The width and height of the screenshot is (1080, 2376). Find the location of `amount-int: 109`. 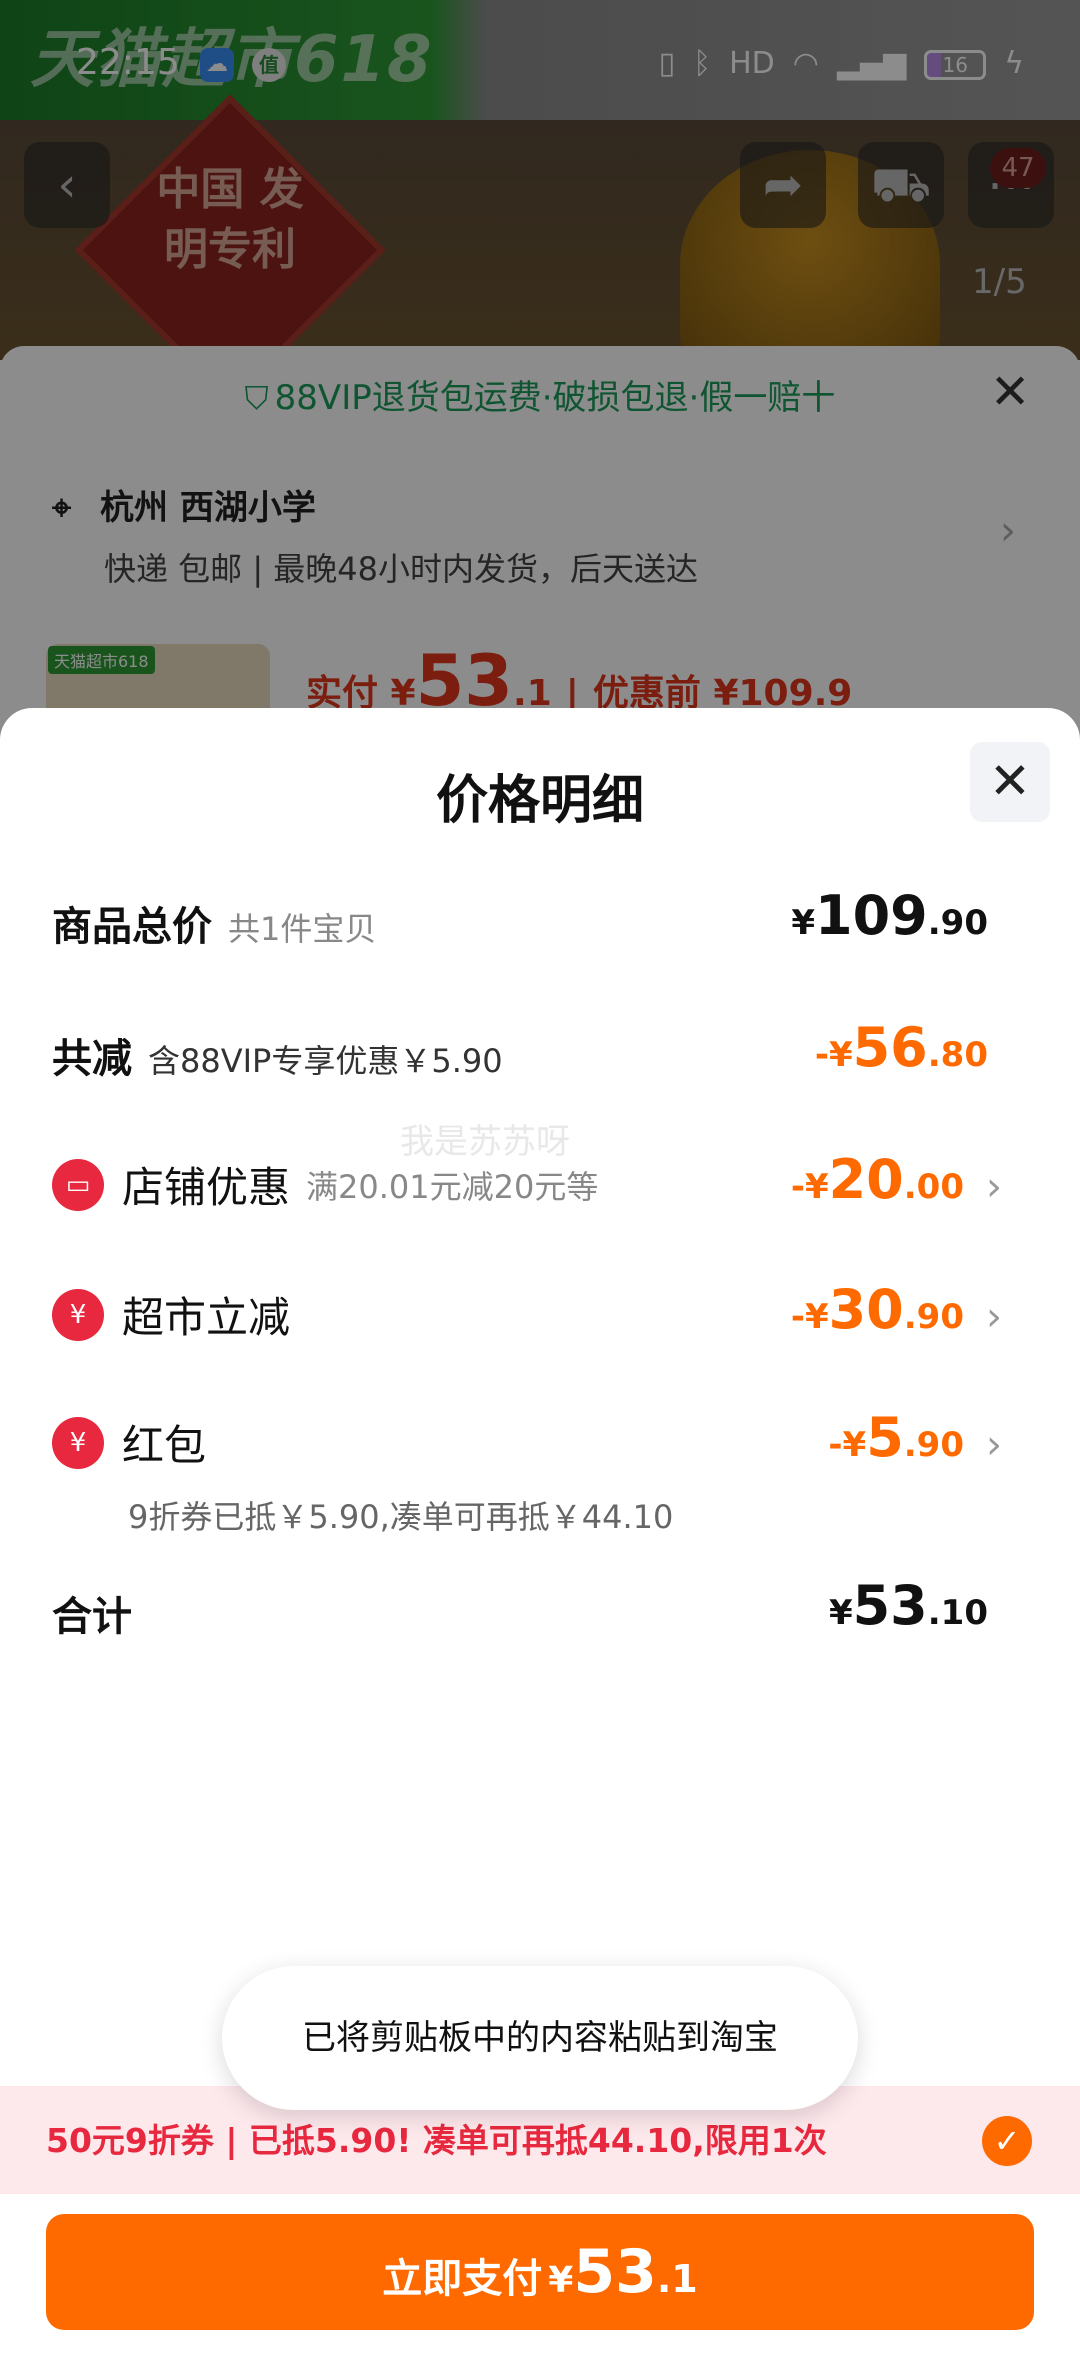

amount-int: 109 is located at coordinates (871, 915).